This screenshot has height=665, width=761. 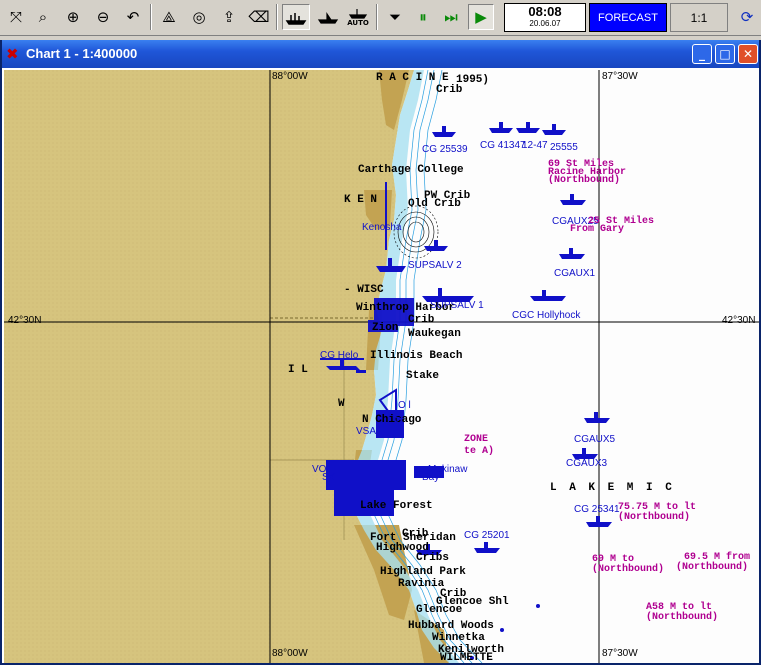 I want to click on place-label: N Chicago, so click(x=392, y=420).